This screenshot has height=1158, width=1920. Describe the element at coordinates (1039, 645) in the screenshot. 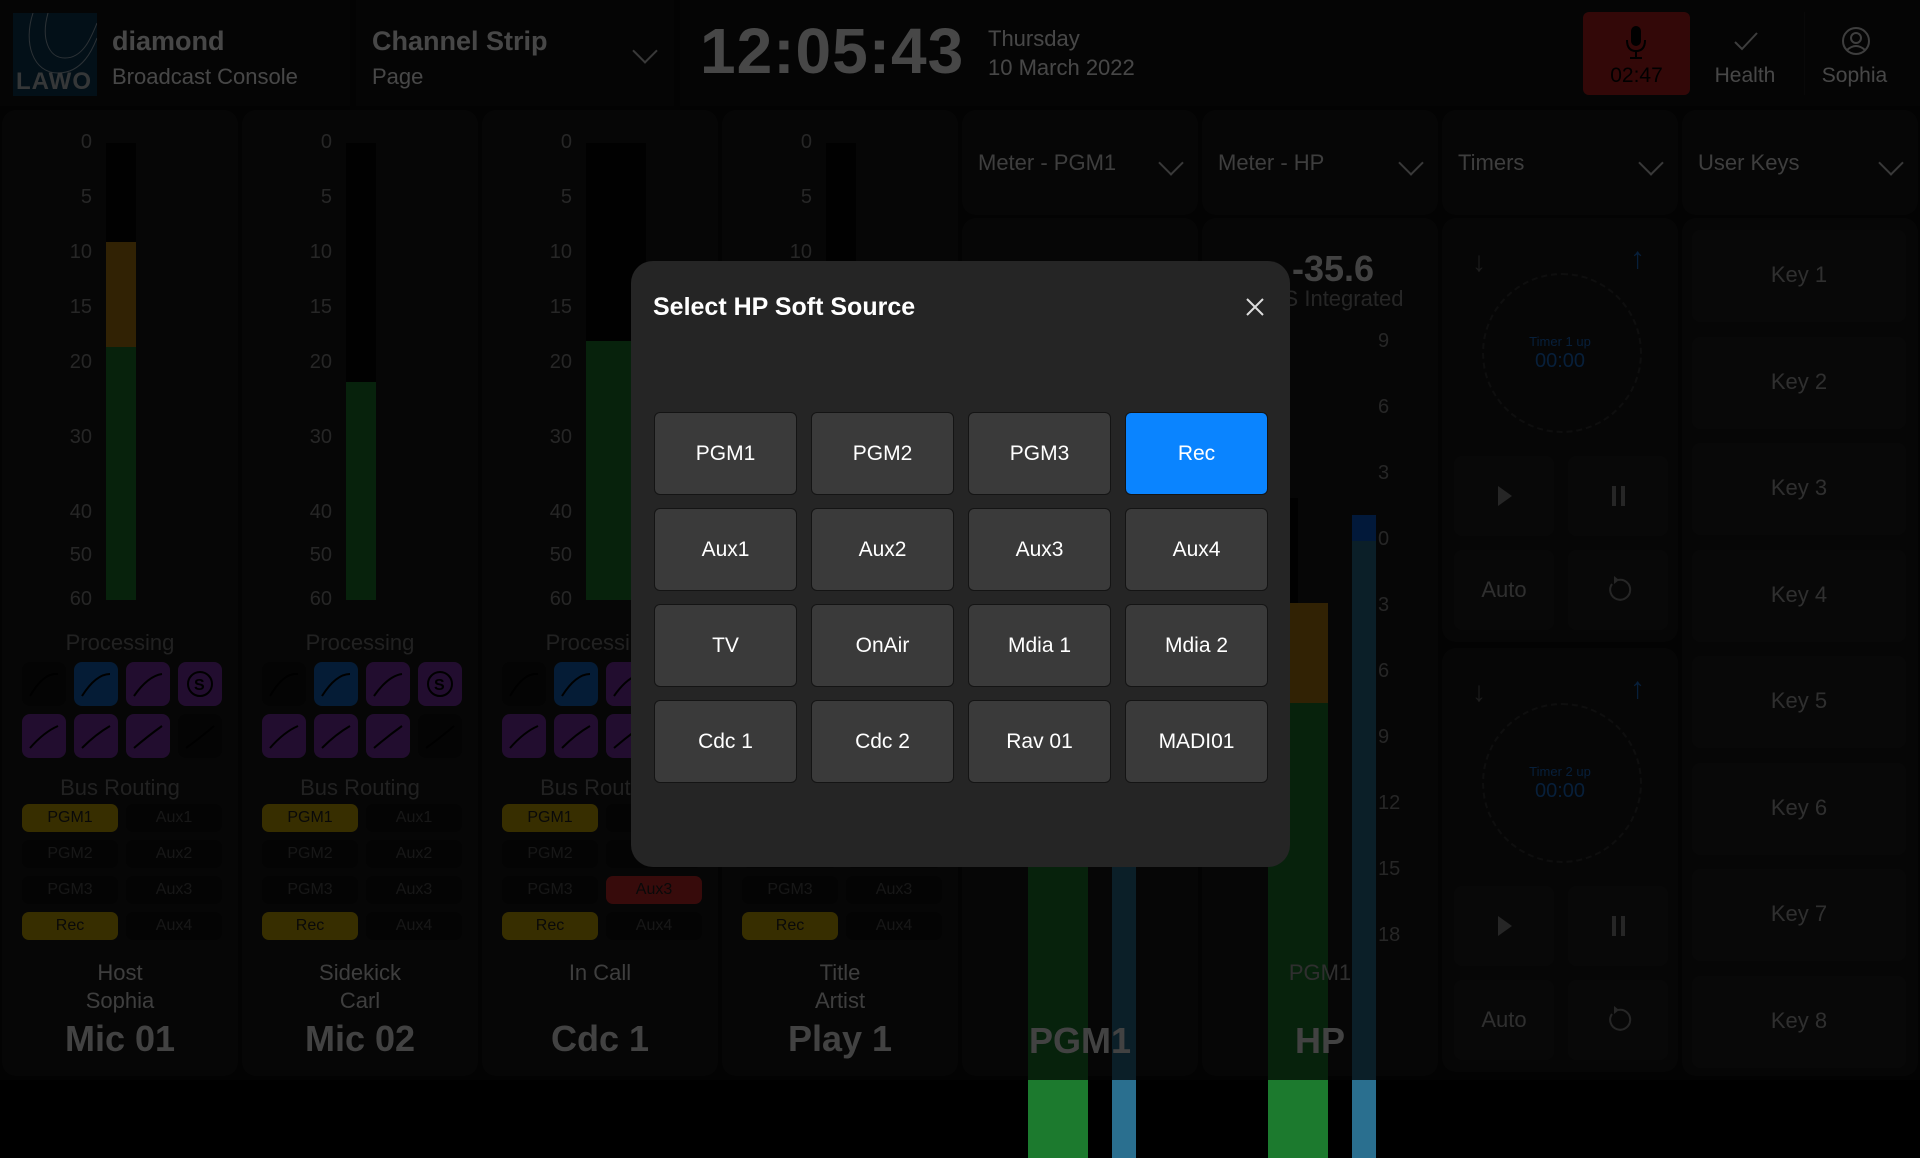

I see `source-option-mdia-1: Mdia 1` at that location.